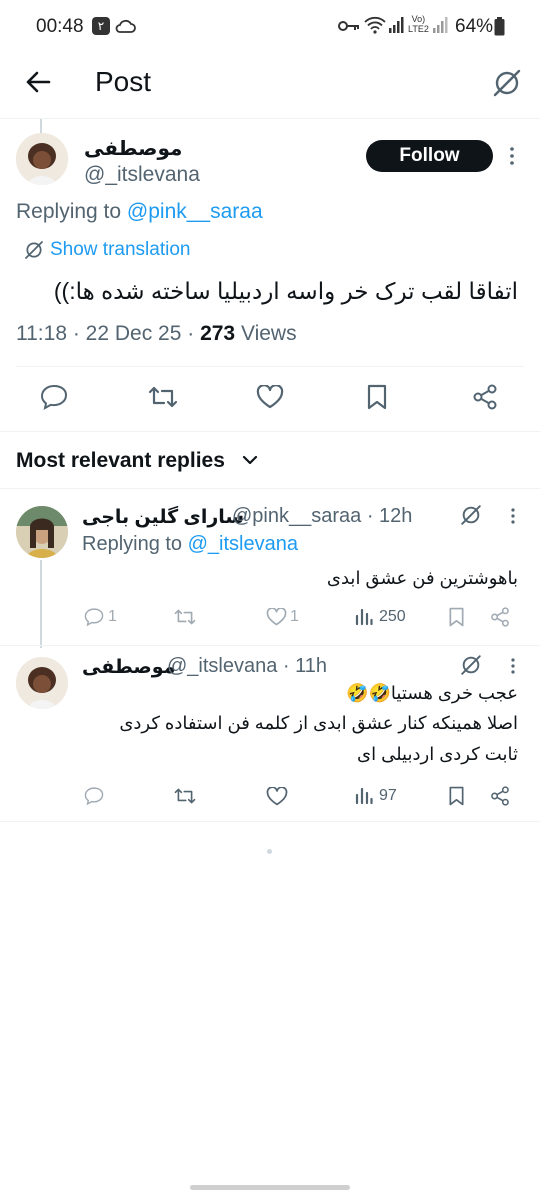 The height and width of the screenshot is (1199, 540). What do you see at coordinates (474, 26) in the screenshot?
I see `battery-percent: 64%` at bounding box center [474, 26].